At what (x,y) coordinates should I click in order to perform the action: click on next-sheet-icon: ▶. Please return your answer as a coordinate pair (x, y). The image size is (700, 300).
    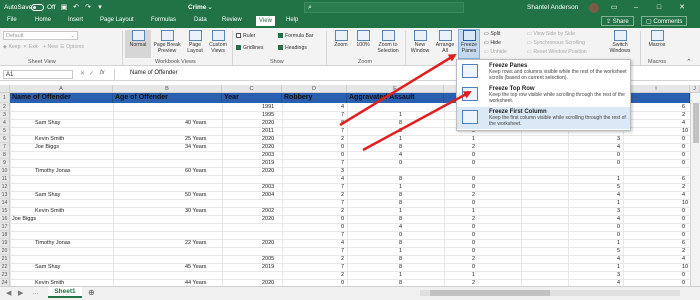
    Looking at the image, I should click on (20, 293).